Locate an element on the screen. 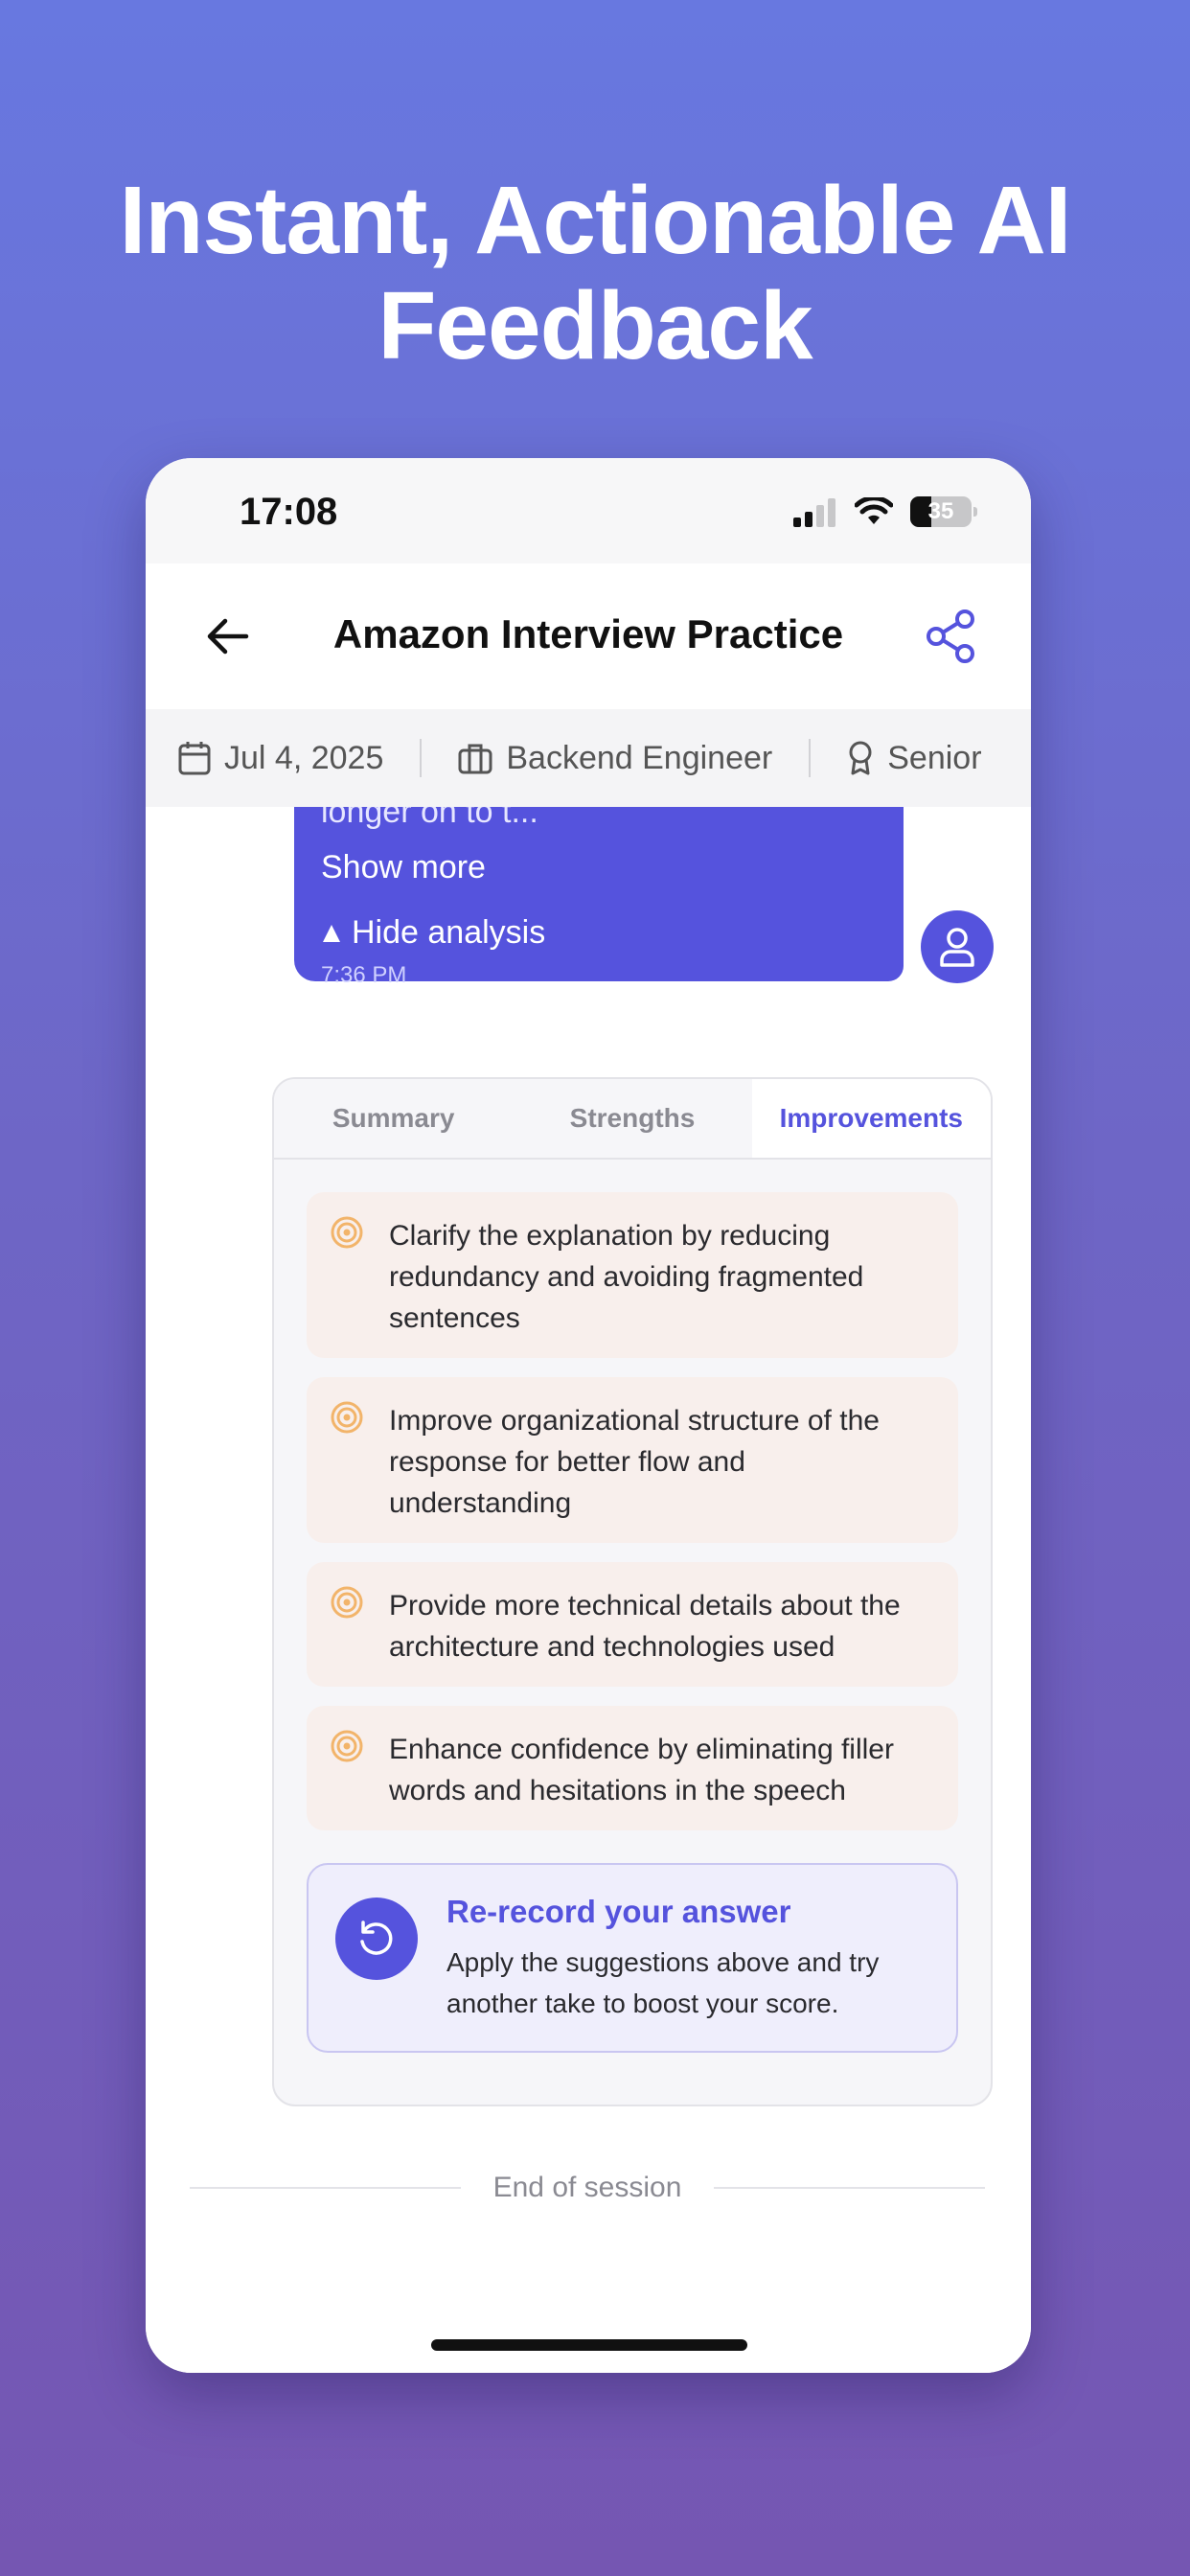  session-meta-bar: Jul 4, 2025 Backend Engineer Senior is located at coordinates (589, 758).